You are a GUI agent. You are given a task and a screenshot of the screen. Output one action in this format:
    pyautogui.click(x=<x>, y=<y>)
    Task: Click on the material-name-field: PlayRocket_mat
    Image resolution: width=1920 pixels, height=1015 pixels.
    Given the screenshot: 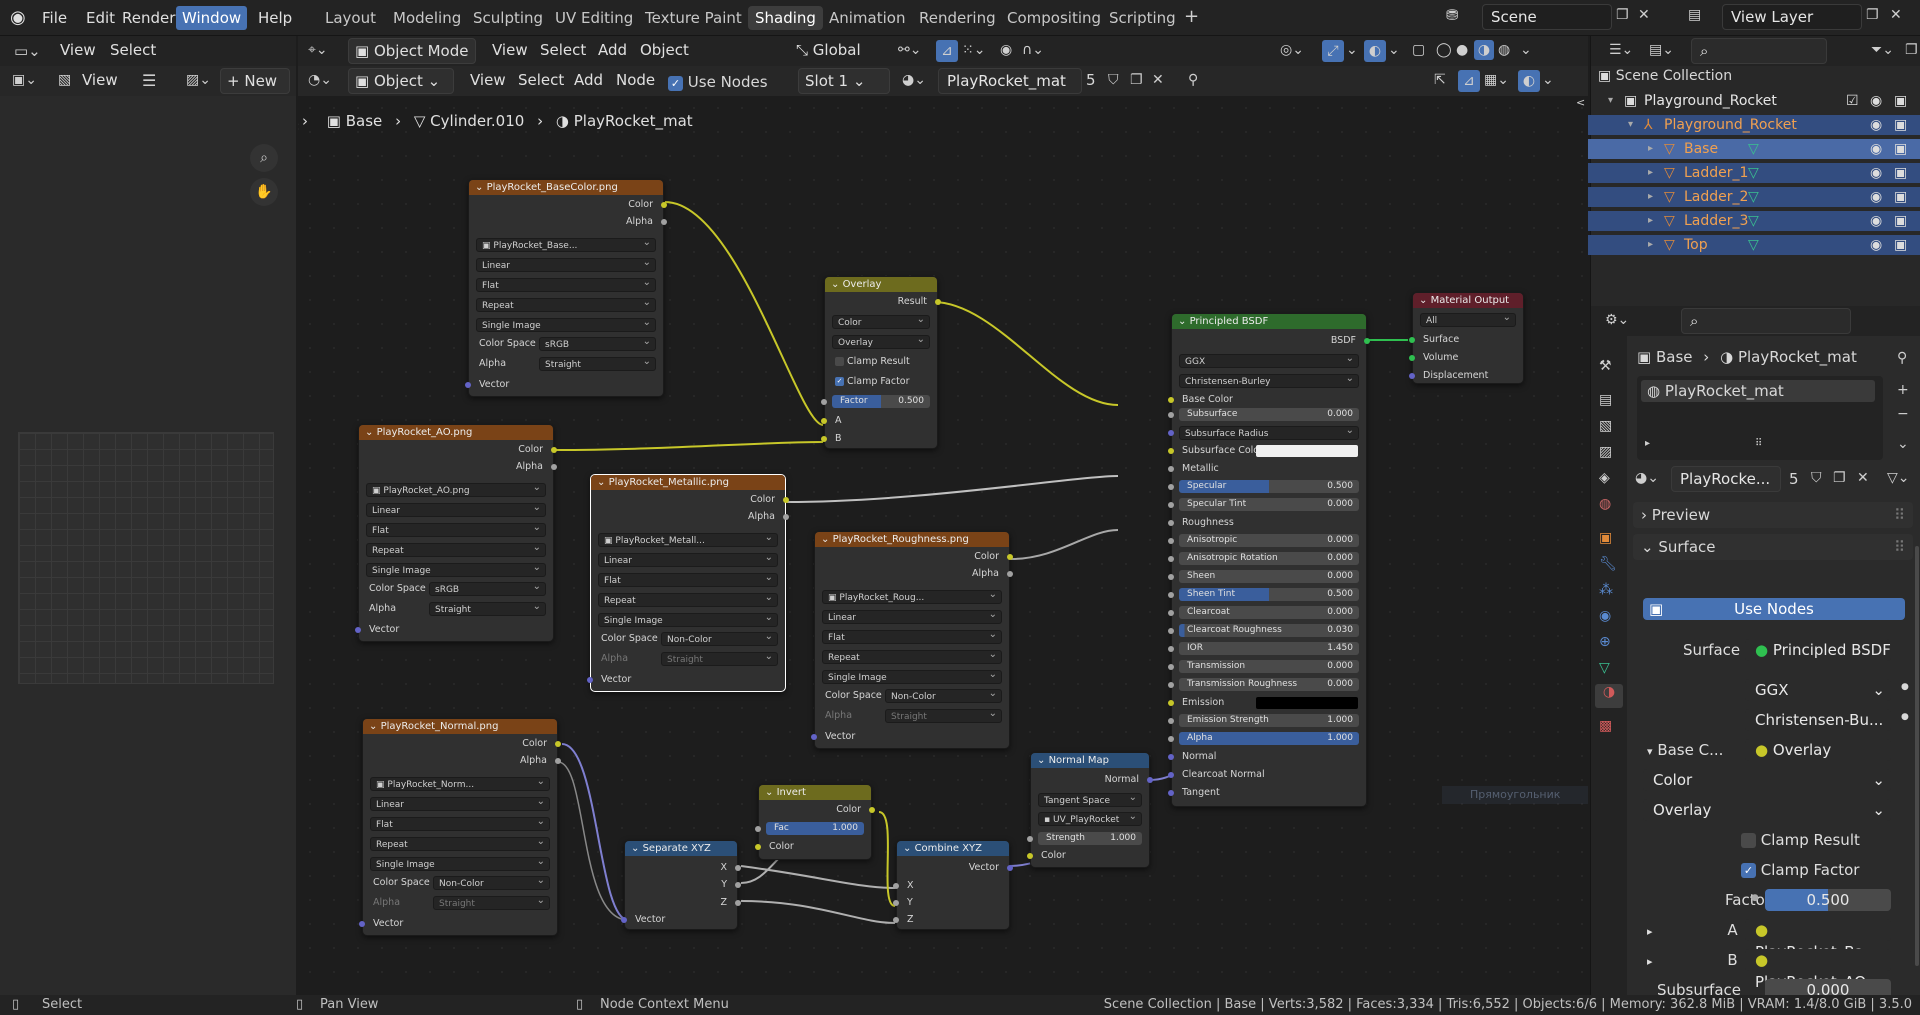 What is the action you would take?
    pyautogui.click(x=1010, y=81)
    